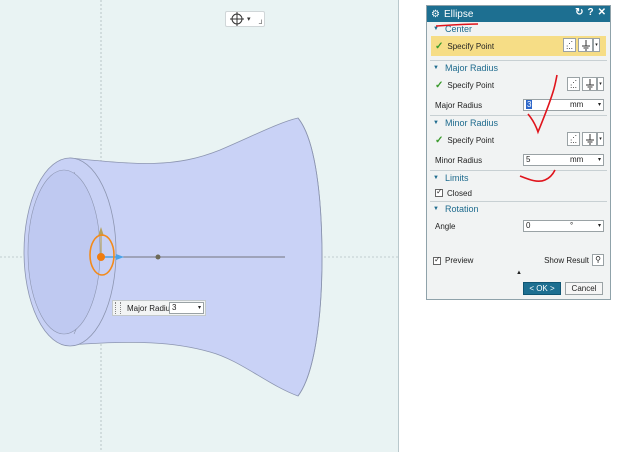 This screenshot has height=452, width=640. What do you see at coordinates (471, 68) in the screenshot?
I see `section-title: Major Radius` at bounding box center [471, 68].